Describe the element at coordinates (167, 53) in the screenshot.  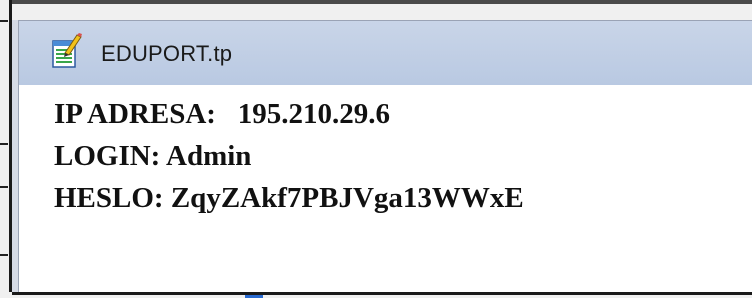
I see `window-title: EDUPORT.tp` at that location.